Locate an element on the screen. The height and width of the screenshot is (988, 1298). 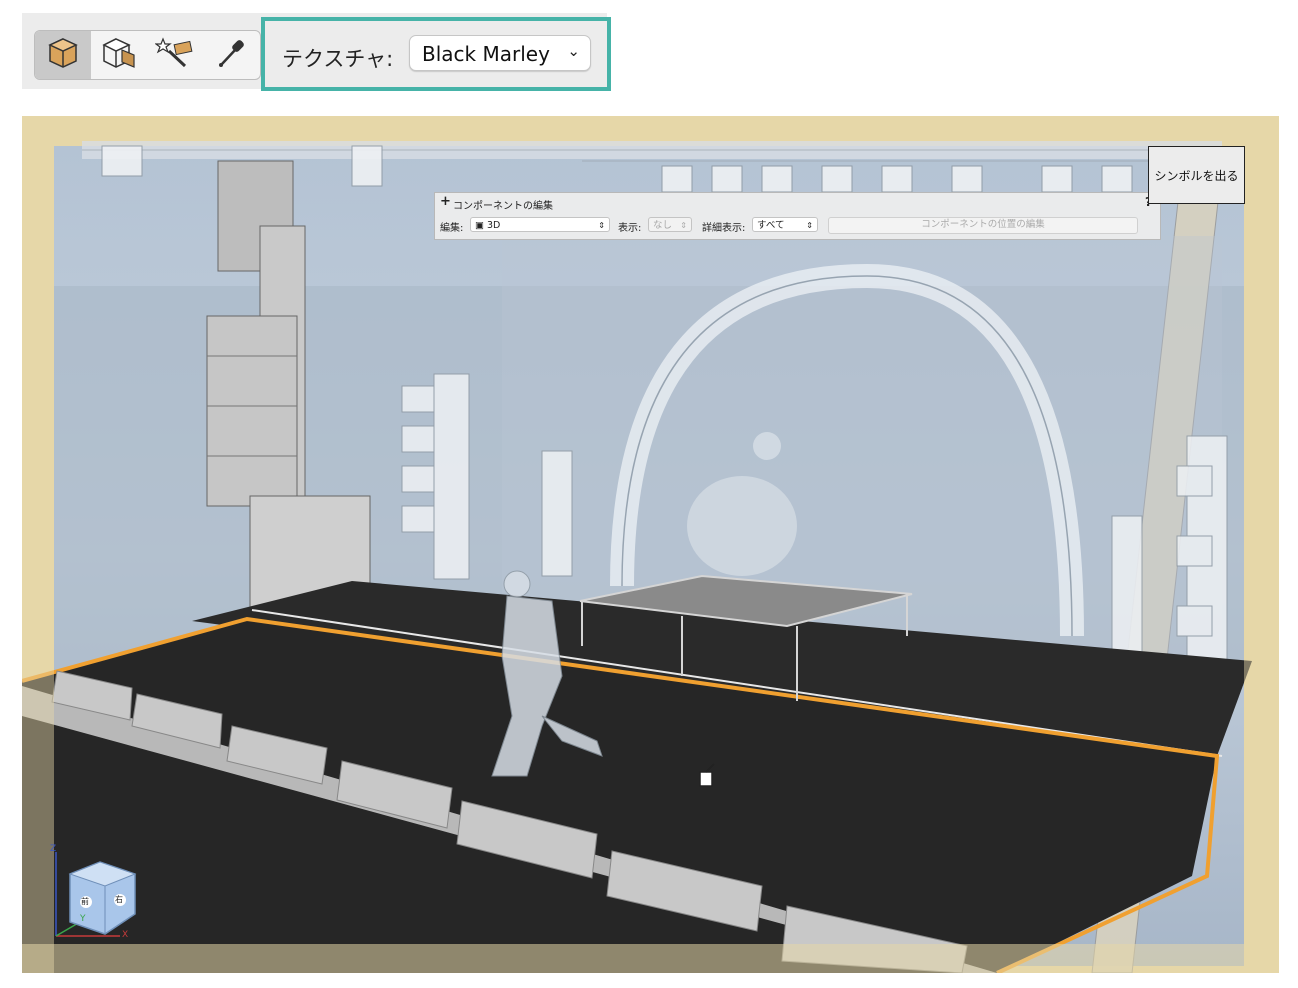
display-label: 表示: is located at coordinates (630, 228).